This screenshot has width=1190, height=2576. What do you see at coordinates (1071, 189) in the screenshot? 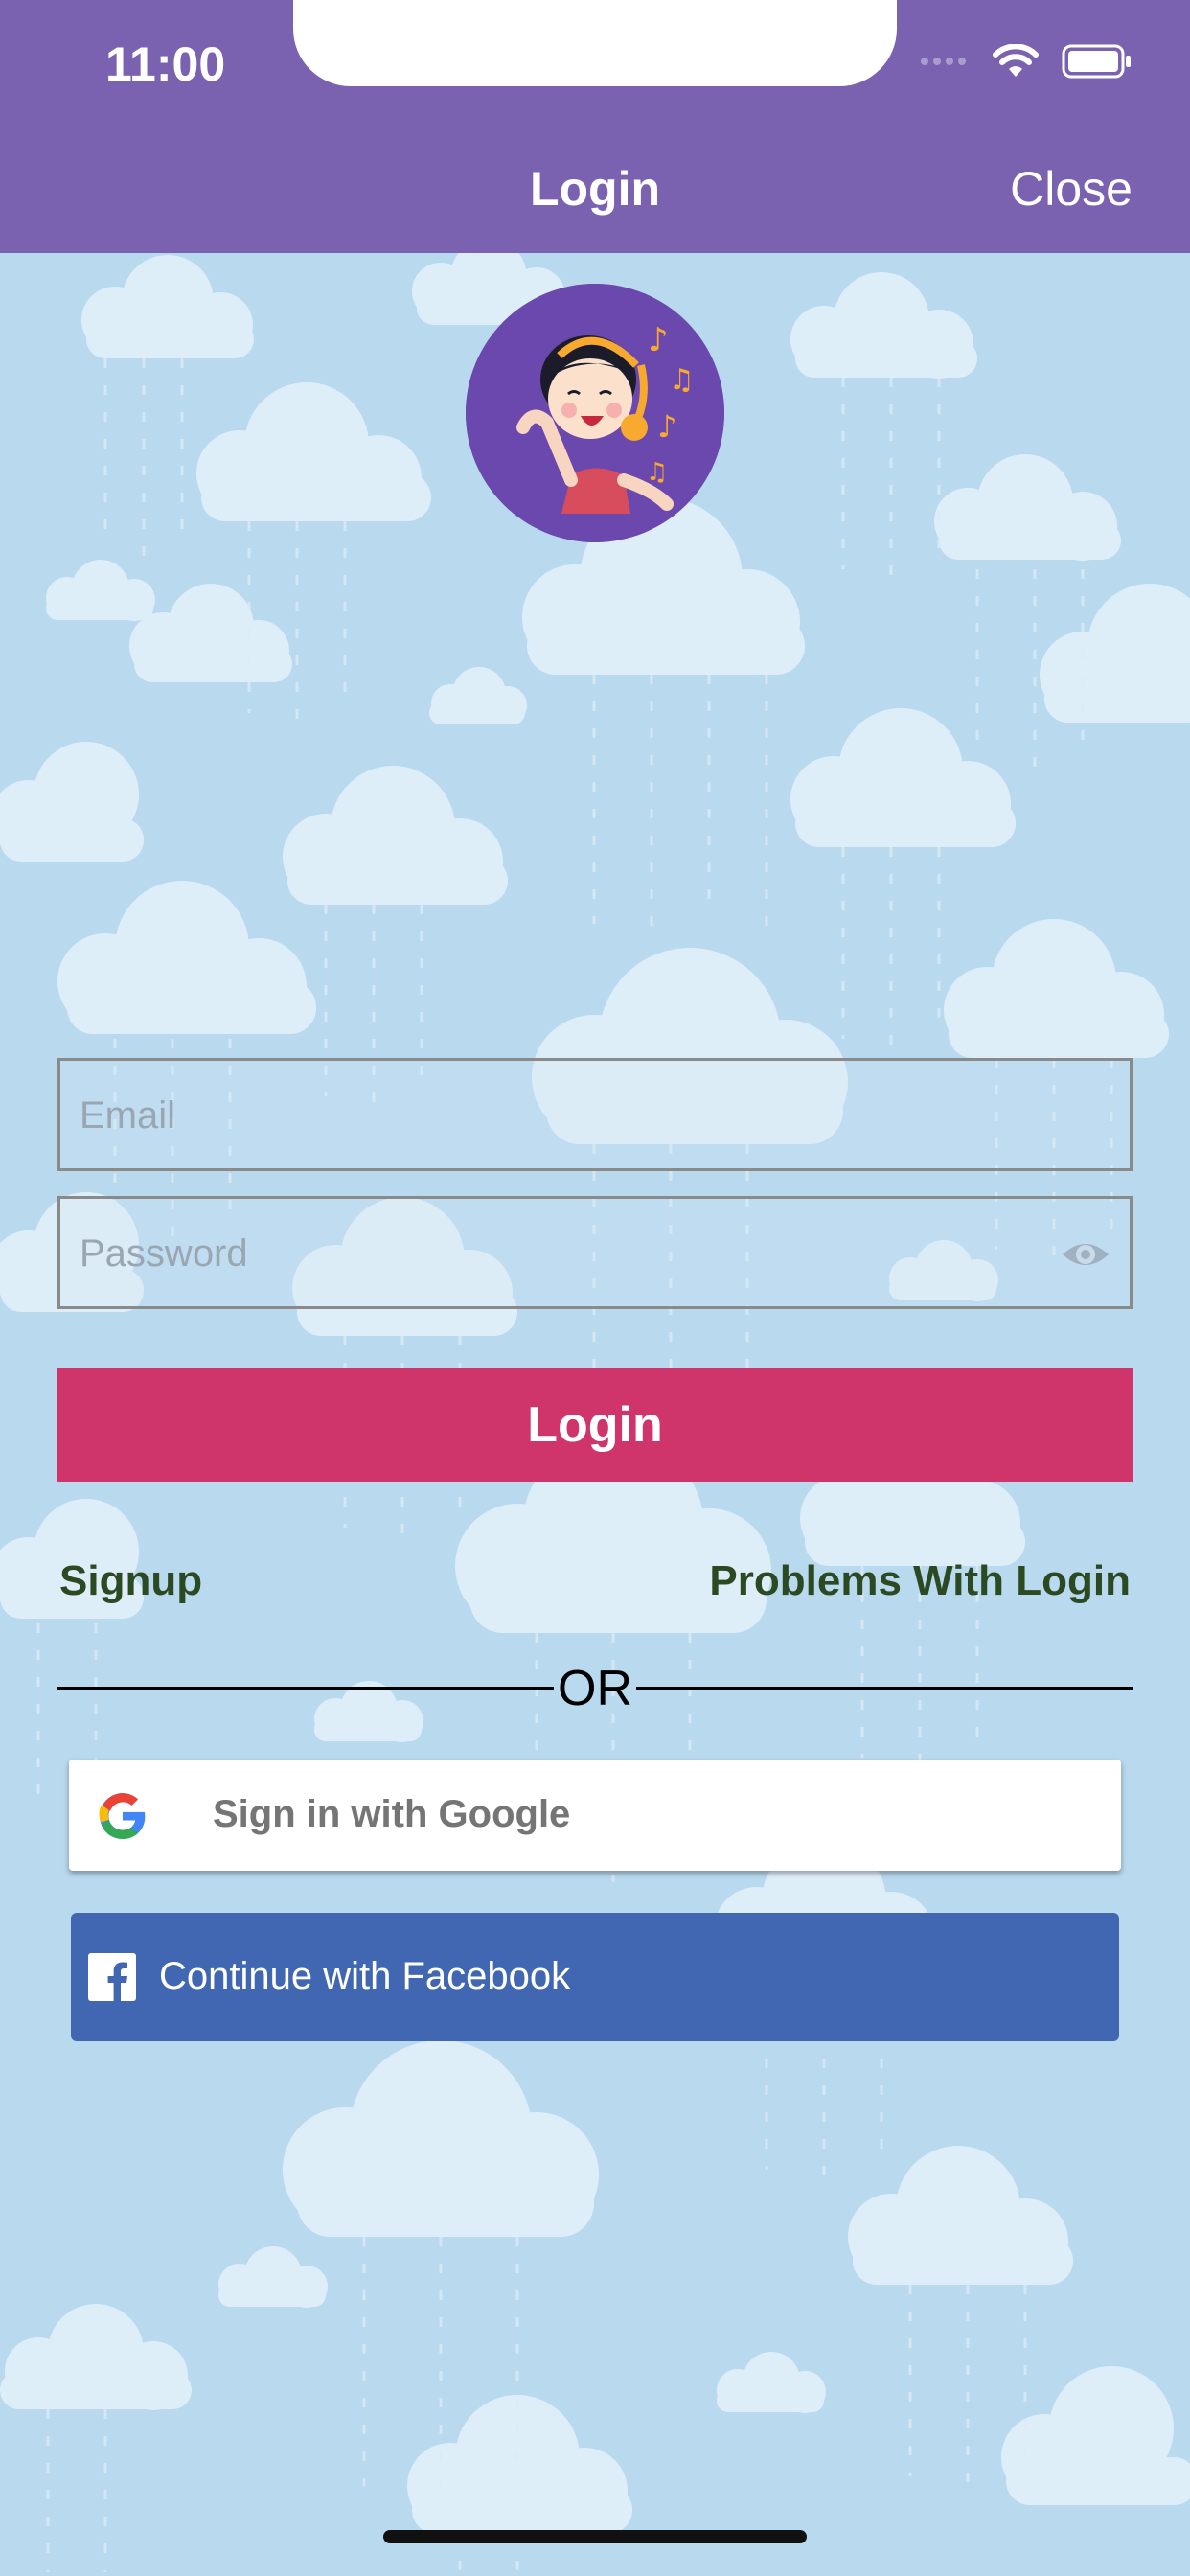
I see `close-button: Close` at bounding box center [1071, 189].